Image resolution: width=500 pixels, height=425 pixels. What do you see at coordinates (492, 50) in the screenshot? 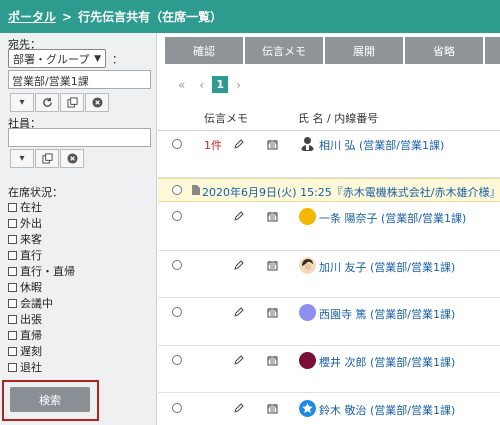
I see `more-button` at bounding box center [492, 50].